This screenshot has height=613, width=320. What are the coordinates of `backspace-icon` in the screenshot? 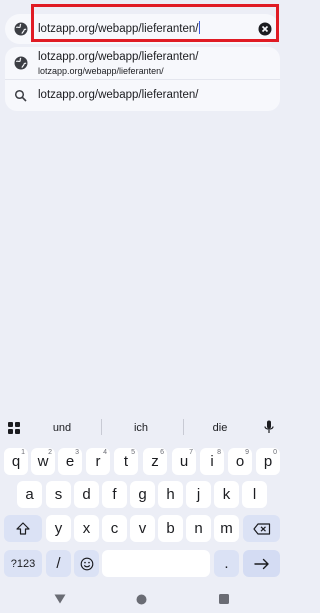 It's located at (261, 528).